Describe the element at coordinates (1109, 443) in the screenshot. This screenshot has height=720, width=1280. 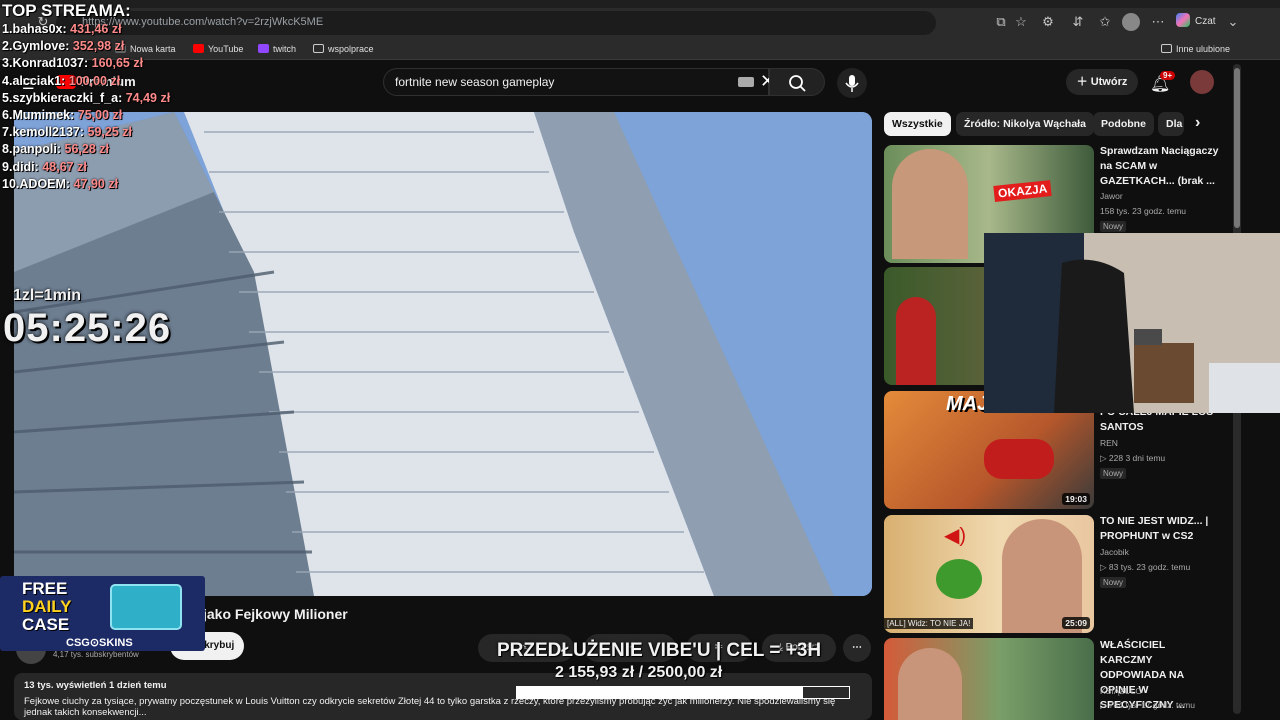
I see `rec-channel: REN` at that location.